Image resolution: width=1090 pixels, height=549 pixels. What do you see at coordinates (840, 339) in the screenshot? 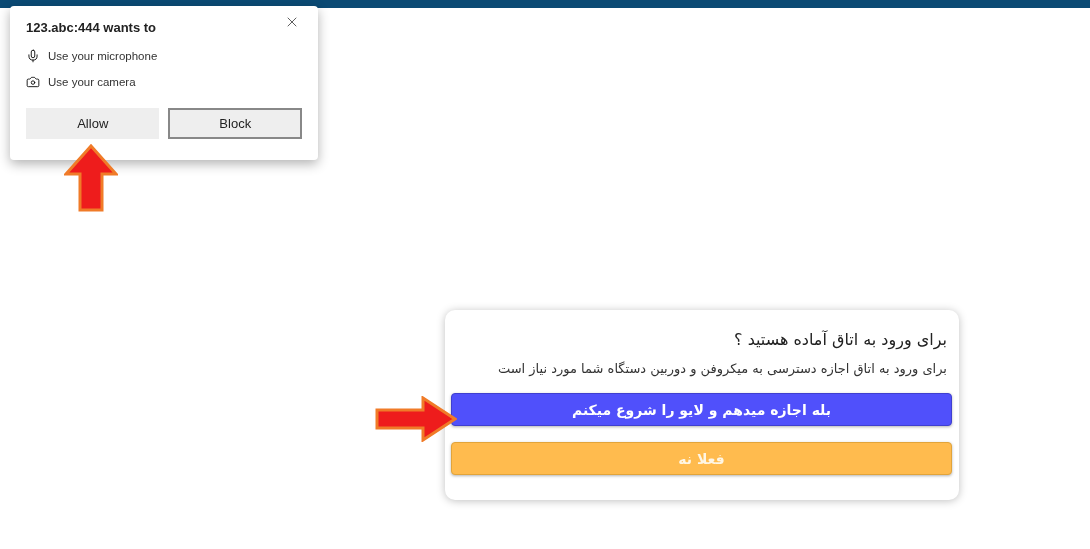
I see `card-title: برای ورود به اتاق آماده هستید ؟` at bounding box center [840, 339].